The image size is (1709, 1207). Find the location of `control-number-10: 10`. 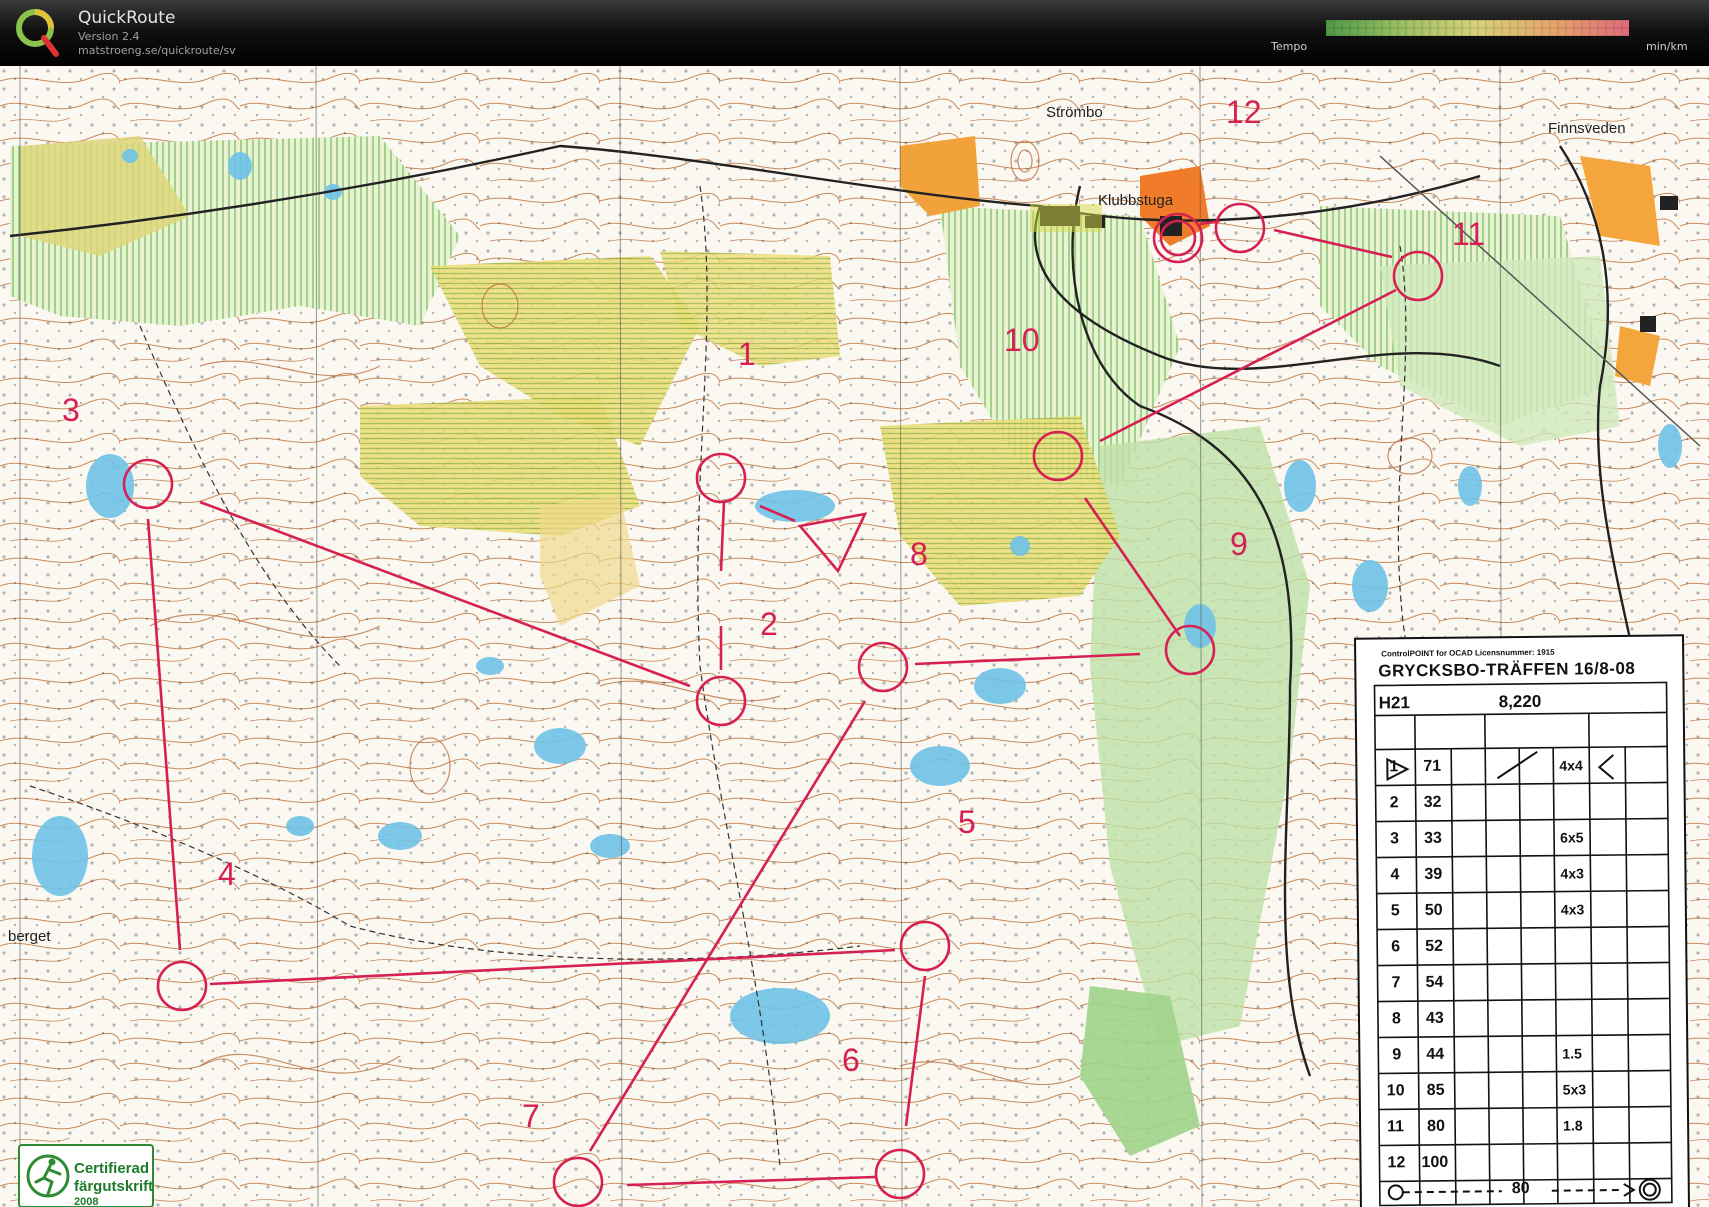

control-number-10: 10 is located at coordinates (1022, 340).